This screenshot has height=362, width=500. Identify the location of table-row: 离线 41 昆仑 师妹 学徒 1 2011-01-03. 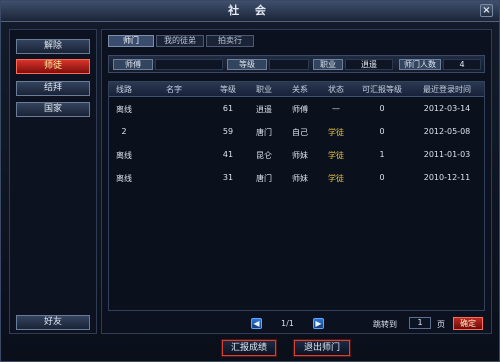
(296, 155).